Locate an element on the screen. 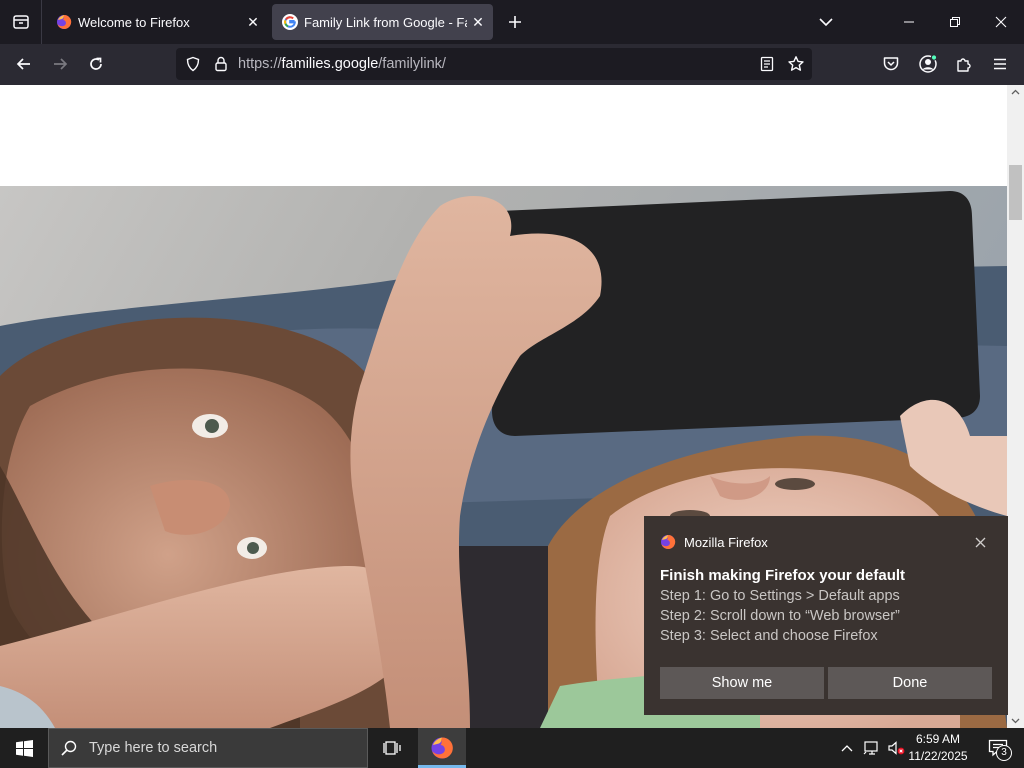 This screenshot has width=1024, height=768. url-host: families.google is located at coordinates (330, 64).